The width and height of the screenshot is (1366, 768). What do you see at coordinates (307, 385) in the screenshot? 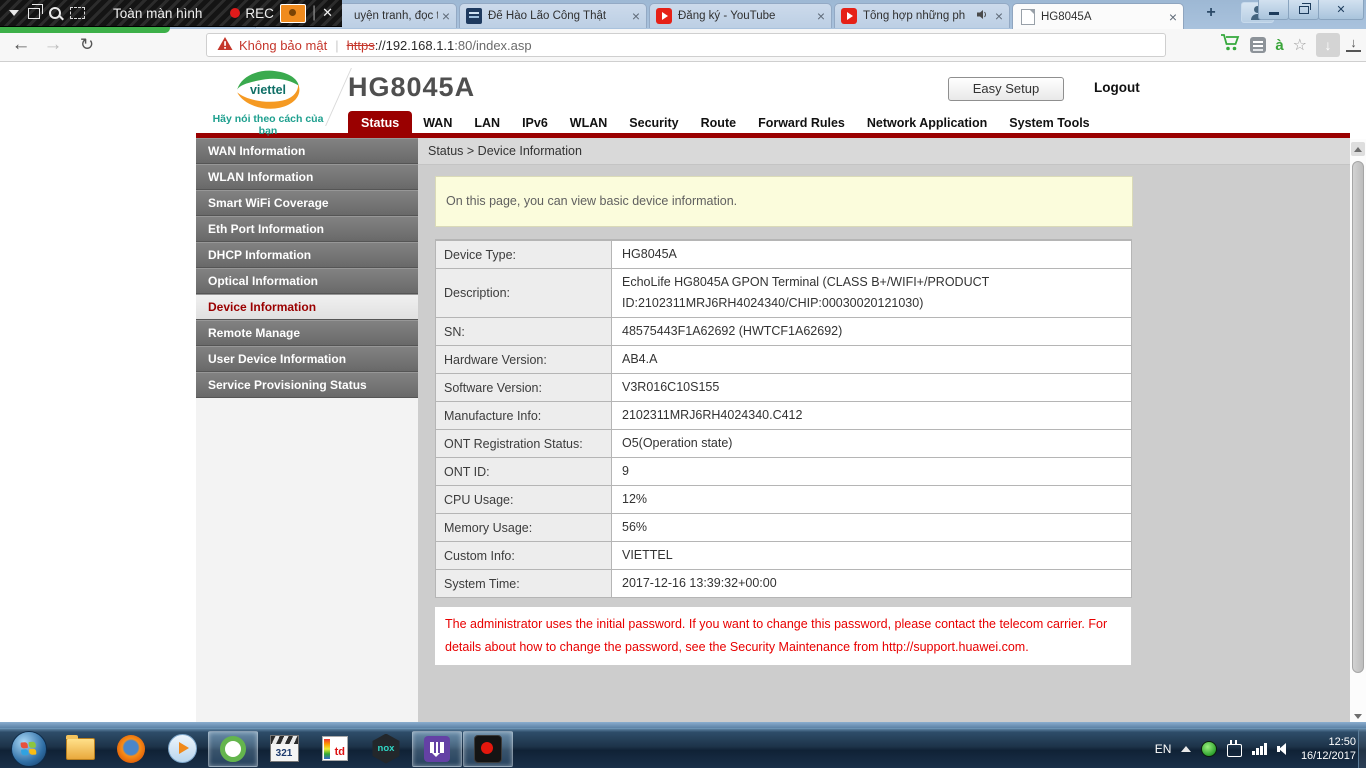
I see `sidebar-item: Service Provisioning Status` at bounding box center [307, 385].